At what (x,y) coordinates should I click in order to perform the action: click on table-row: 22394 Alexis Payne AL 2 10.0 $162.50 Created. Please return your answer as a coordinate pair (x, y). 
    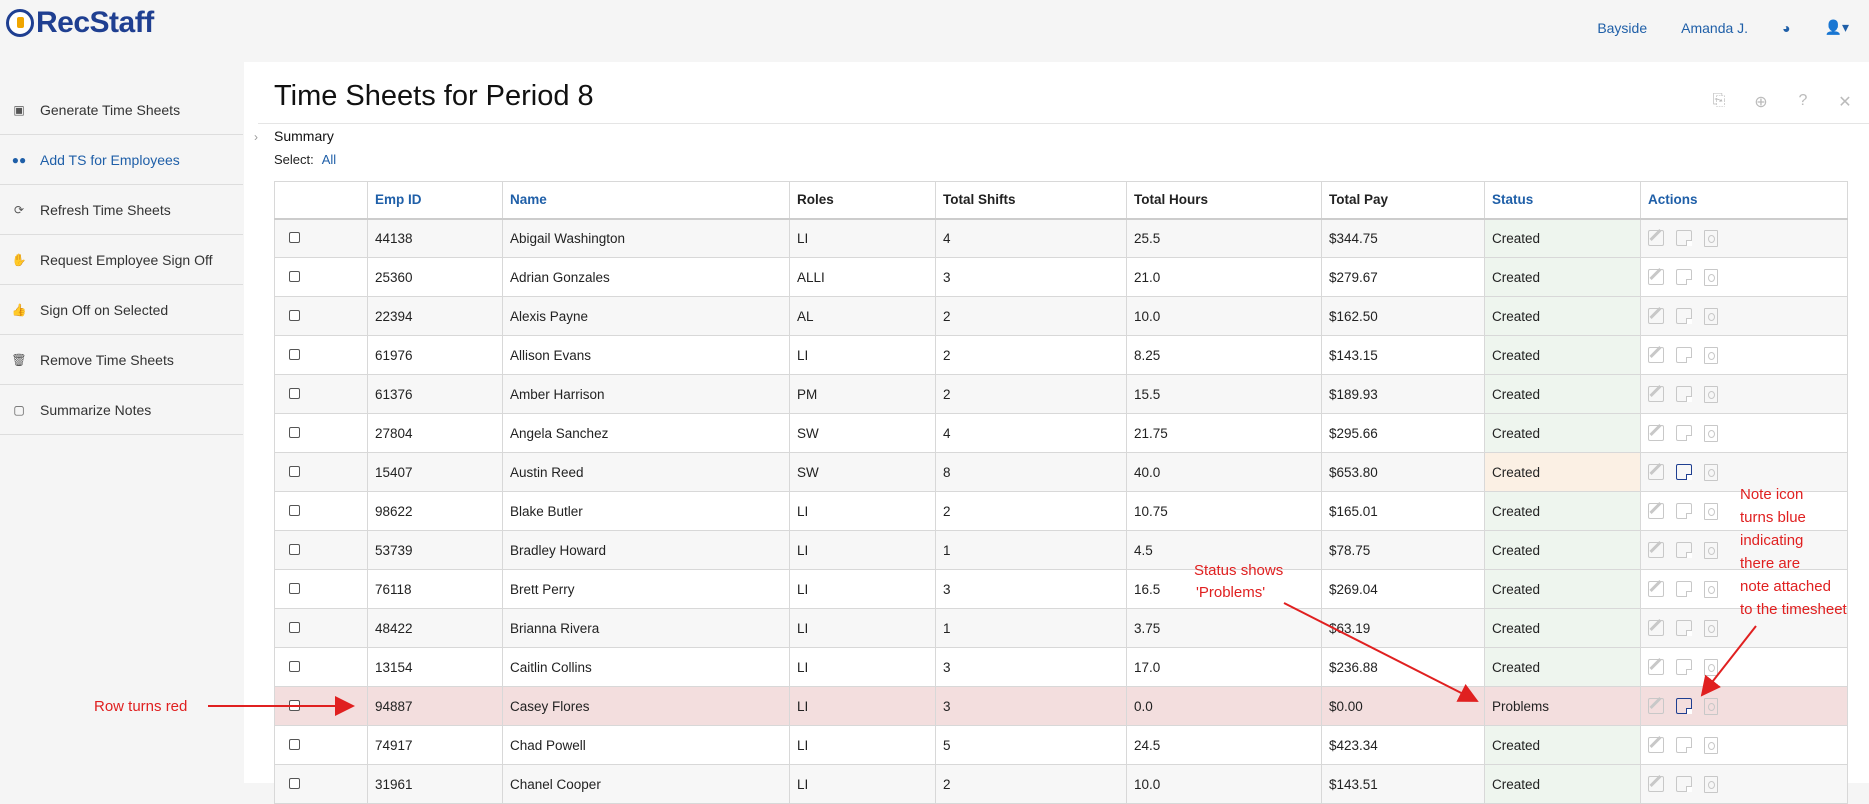
    Looking at the image, I should click on (1061, 316).